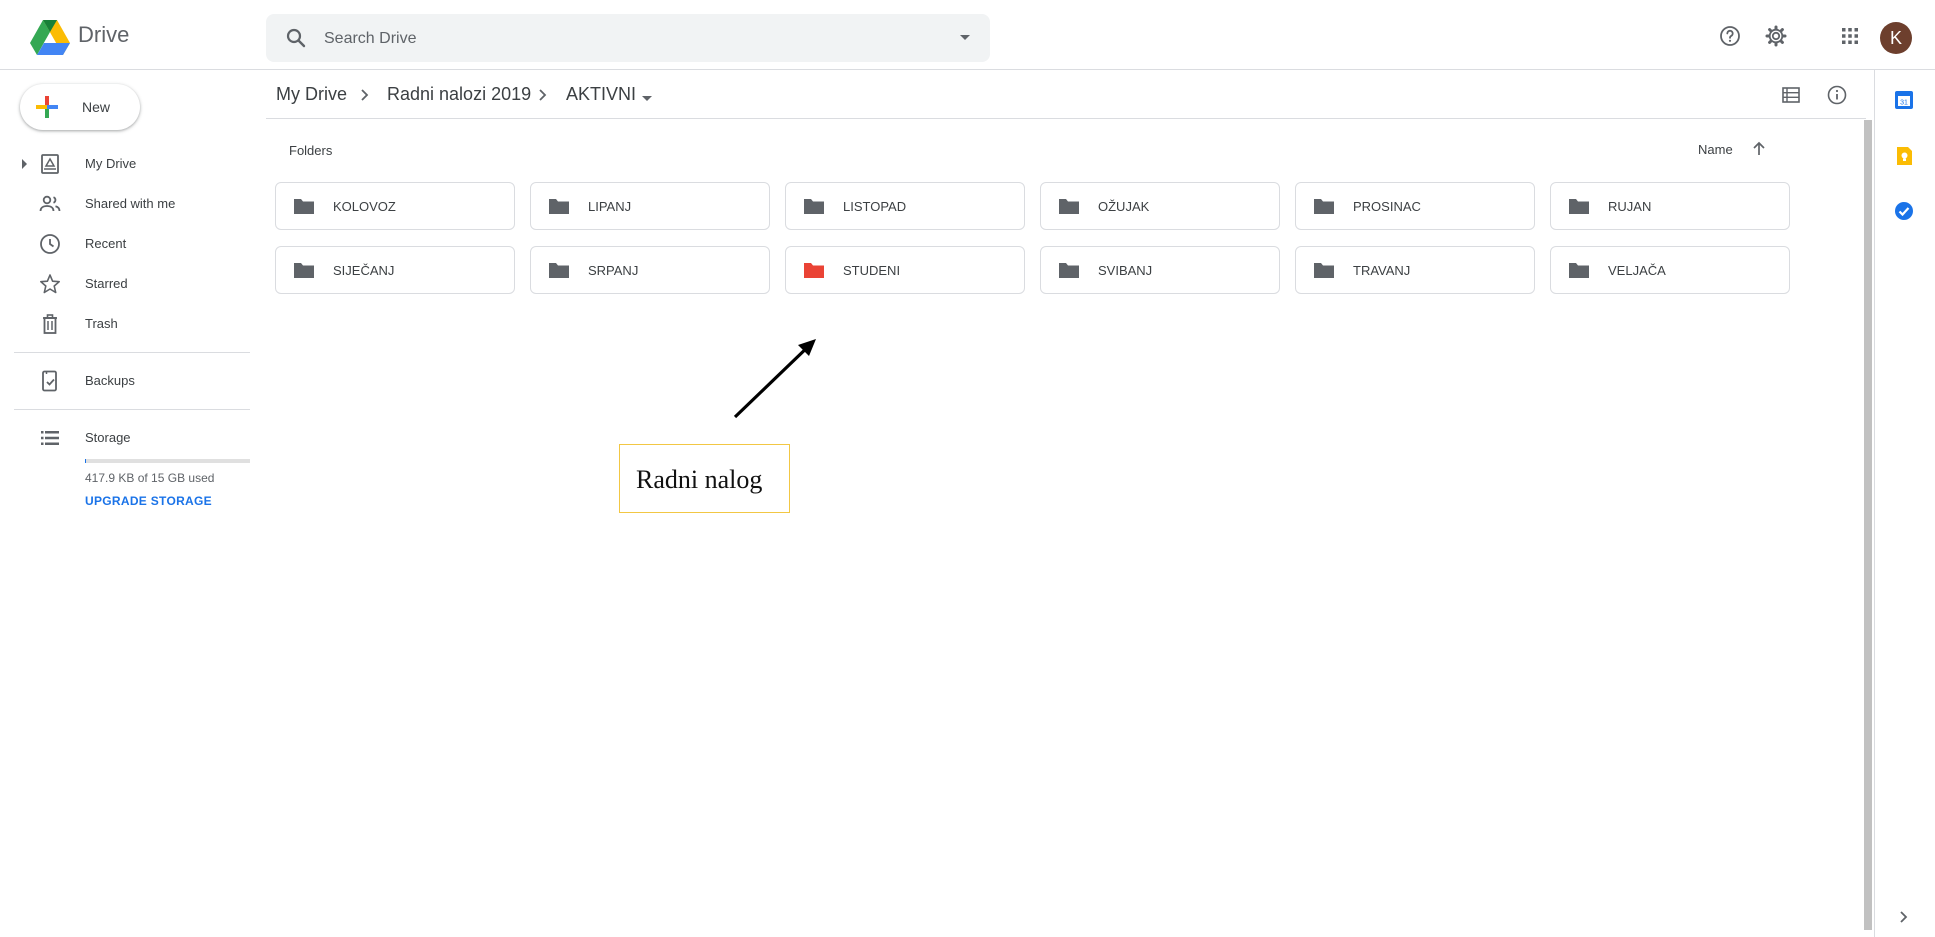 The width and height of the screenshot is (1935, 937). I want to click on breadcrumb-item-current: AKTIVNI, so click(601, 94).